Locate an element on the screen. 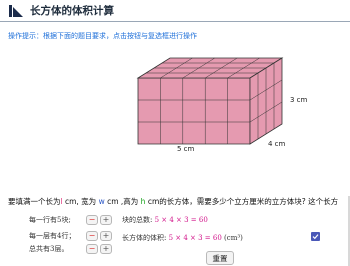  cuboid-drawing is located at coordinates (210, 101).